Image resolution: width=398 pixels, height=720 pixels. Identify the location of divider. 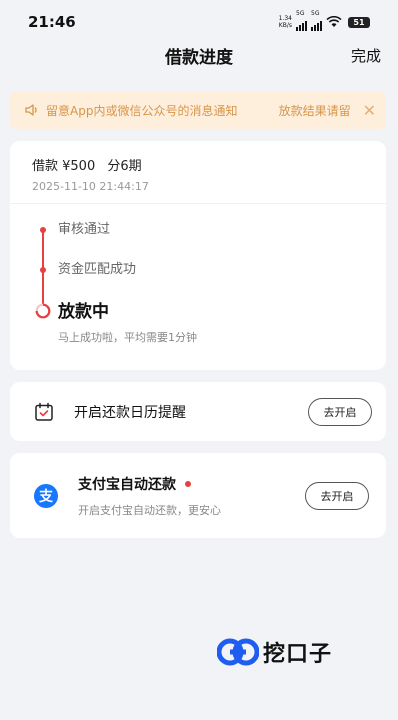
(198, 203).